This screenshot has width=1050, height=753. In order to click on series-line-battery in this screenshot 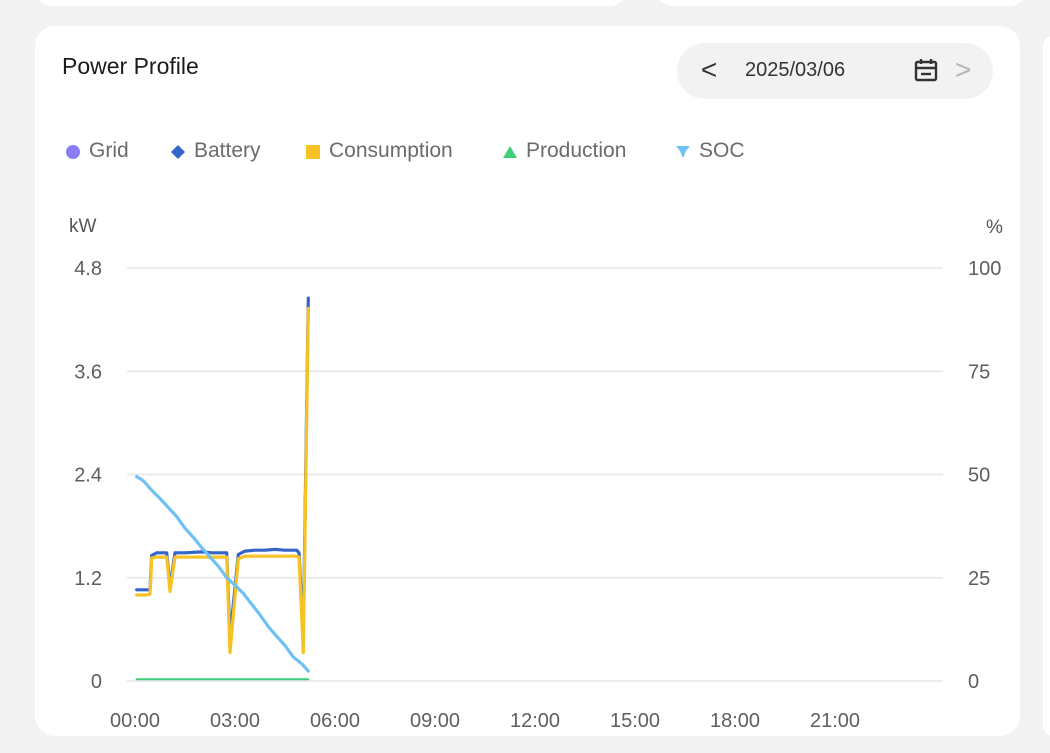, I will do `click(222, 468)`.